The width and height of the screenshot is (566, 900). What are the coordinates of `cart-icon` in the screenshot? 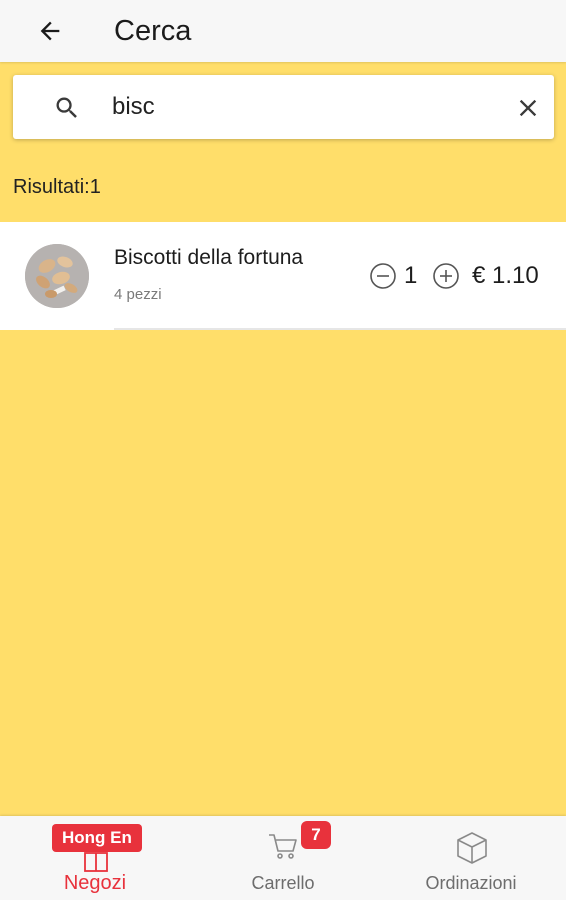 It's located at (283, 846).